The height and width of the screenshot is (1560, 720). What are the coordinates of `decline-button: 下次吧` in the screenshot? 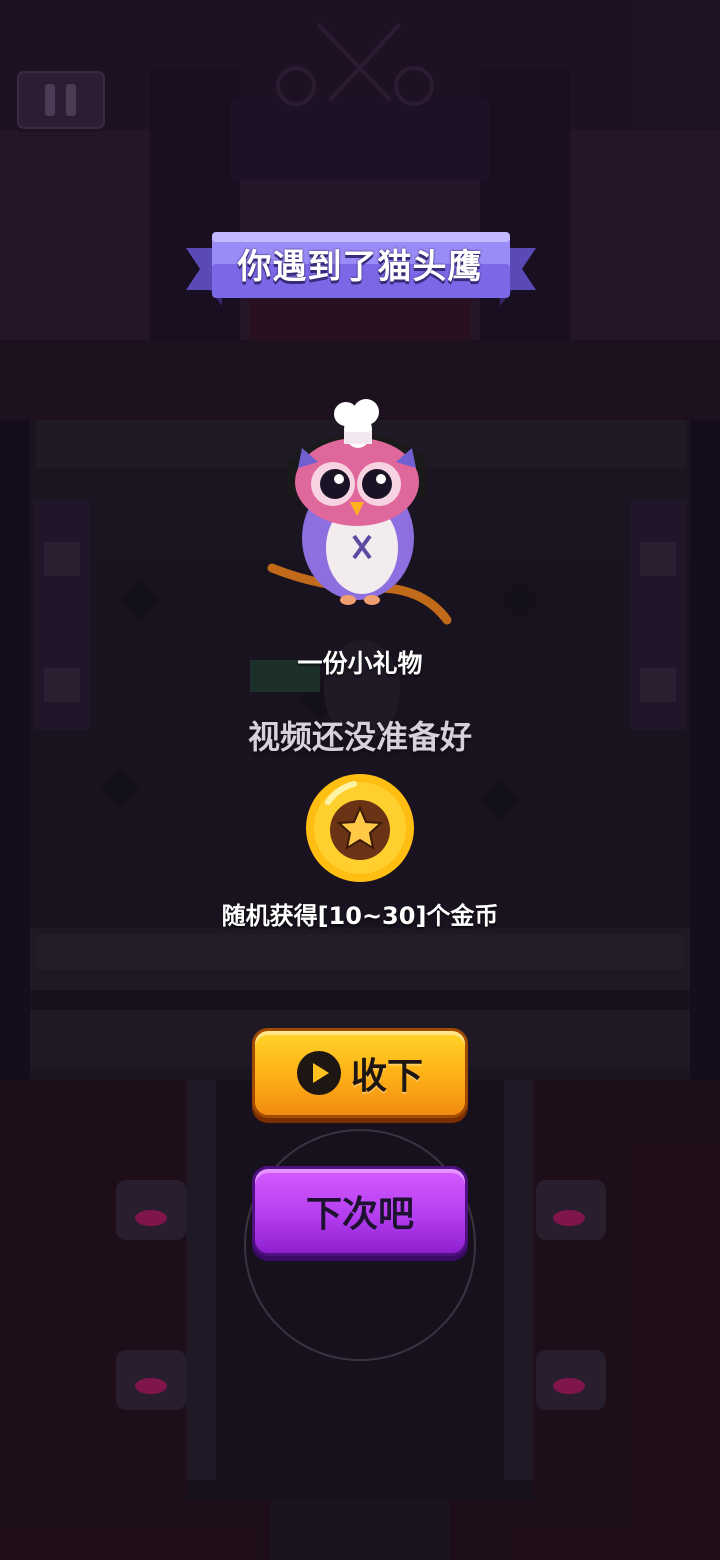 It's located at (360, 1211).